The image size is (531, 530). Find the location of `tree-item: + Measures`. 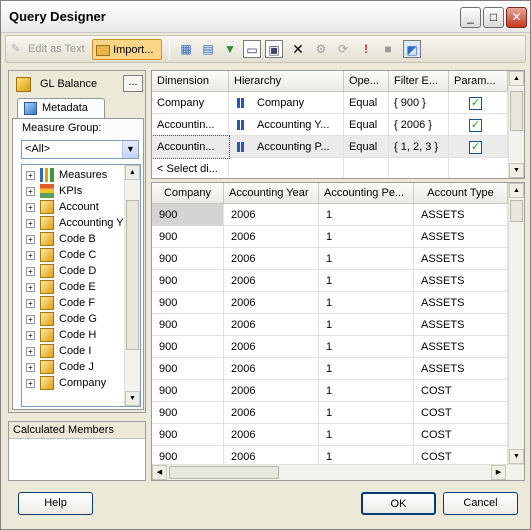

tree-item: + Measures is located at coordinates (66, 175).